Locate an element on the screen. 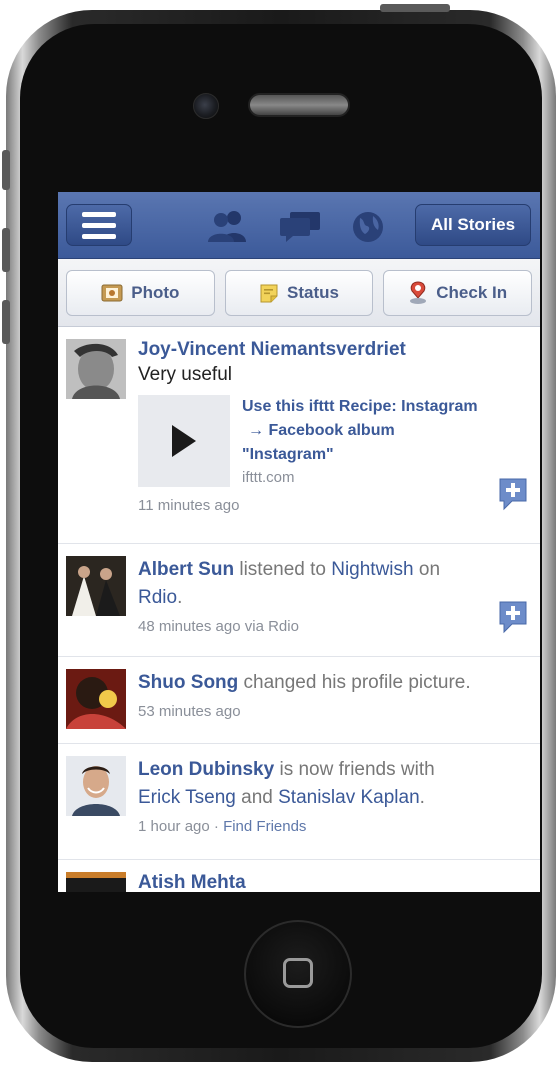  check-in-label: Check In is located at coordinates (472, 292).